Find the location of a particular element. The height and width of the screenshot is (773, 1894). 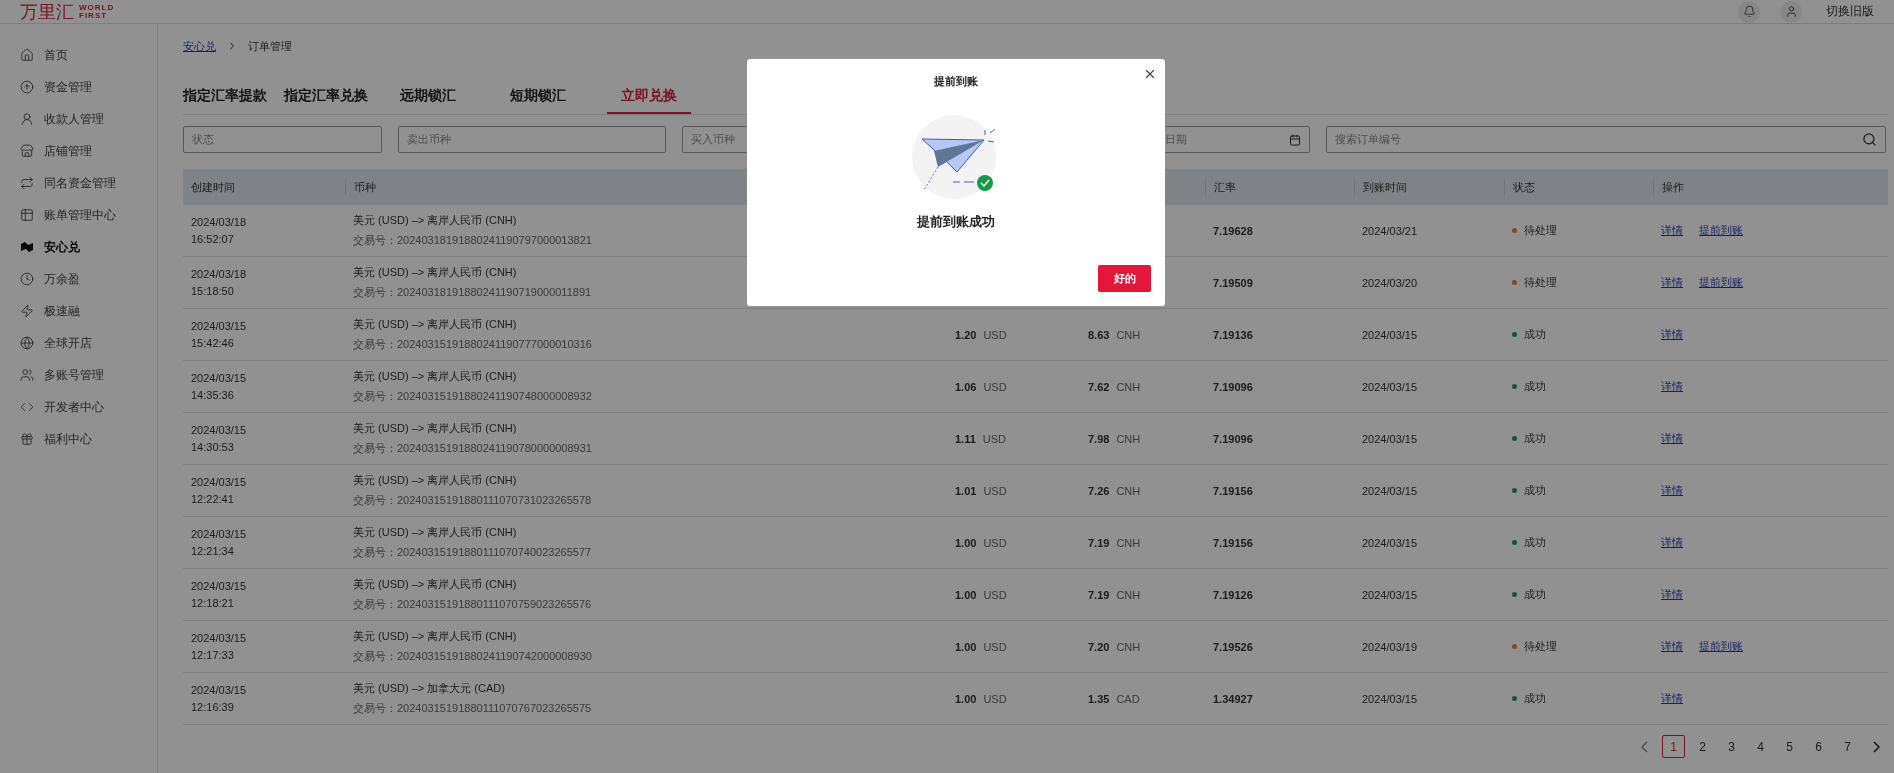

switch-version-link: 切换旧版 is located at coordinates (1850, 11).